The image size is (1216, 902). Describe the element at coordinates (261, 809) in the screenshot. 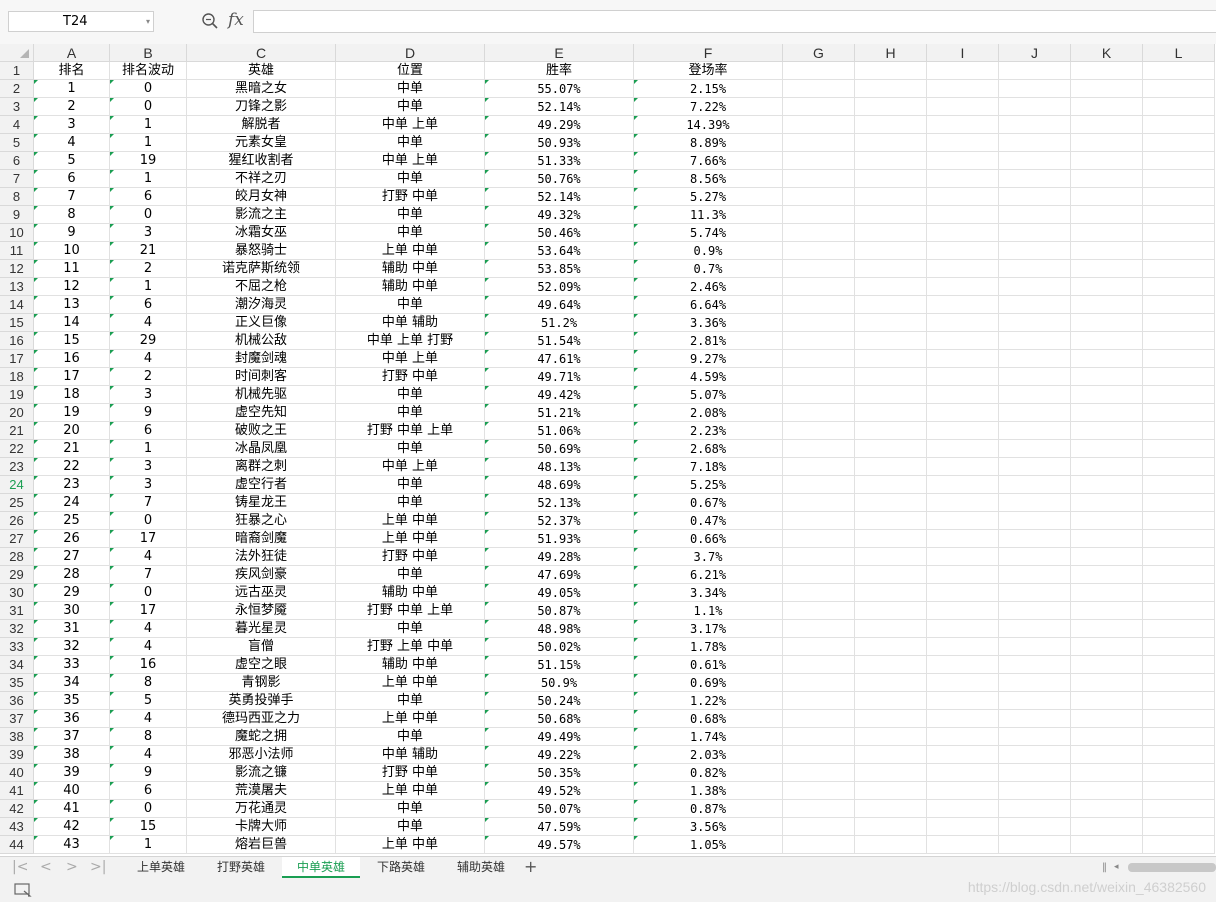

I see `cell-c: 万花通灵` at that location.